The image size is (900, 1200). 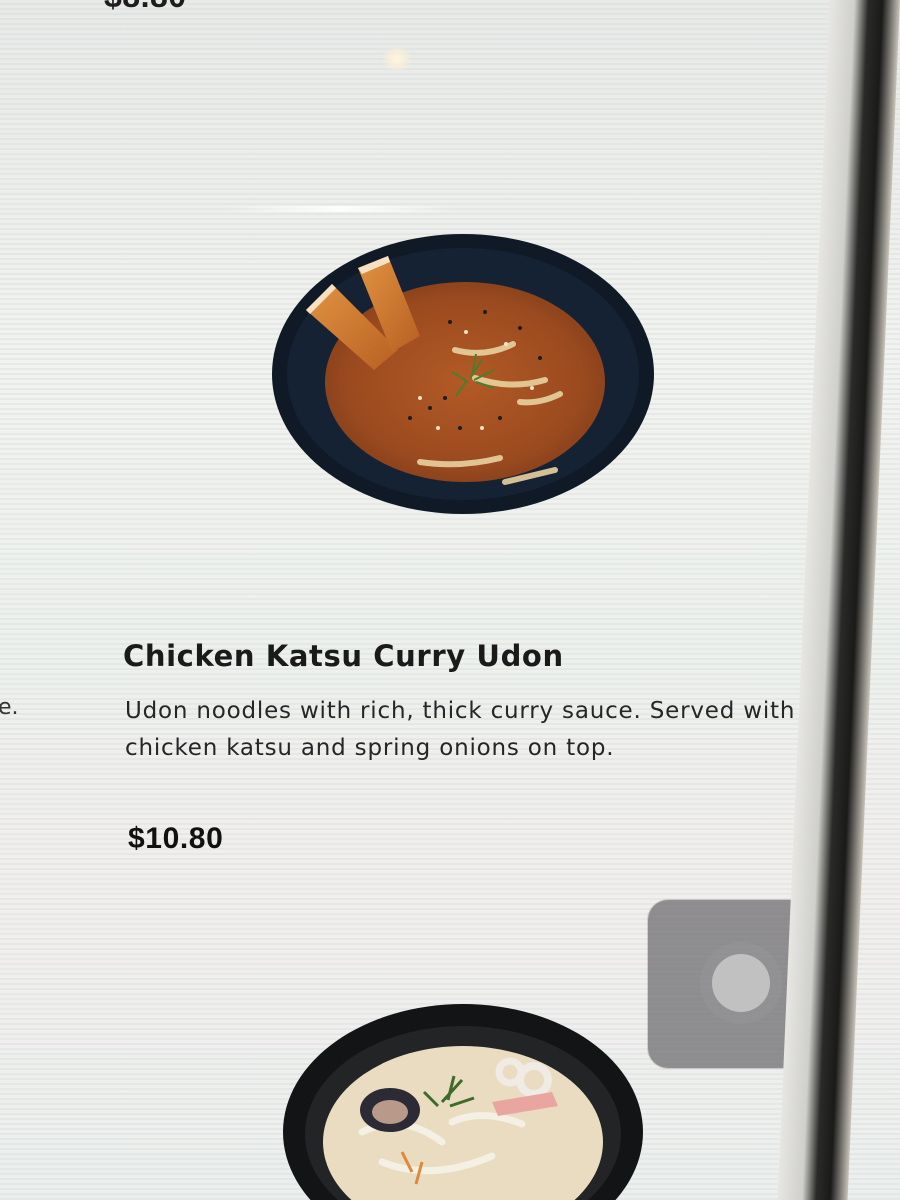 What do you see at coordinates (741, 983) in the screenshot?
I see `assistive-touch-icon-center` at bounding box center [741, 983].